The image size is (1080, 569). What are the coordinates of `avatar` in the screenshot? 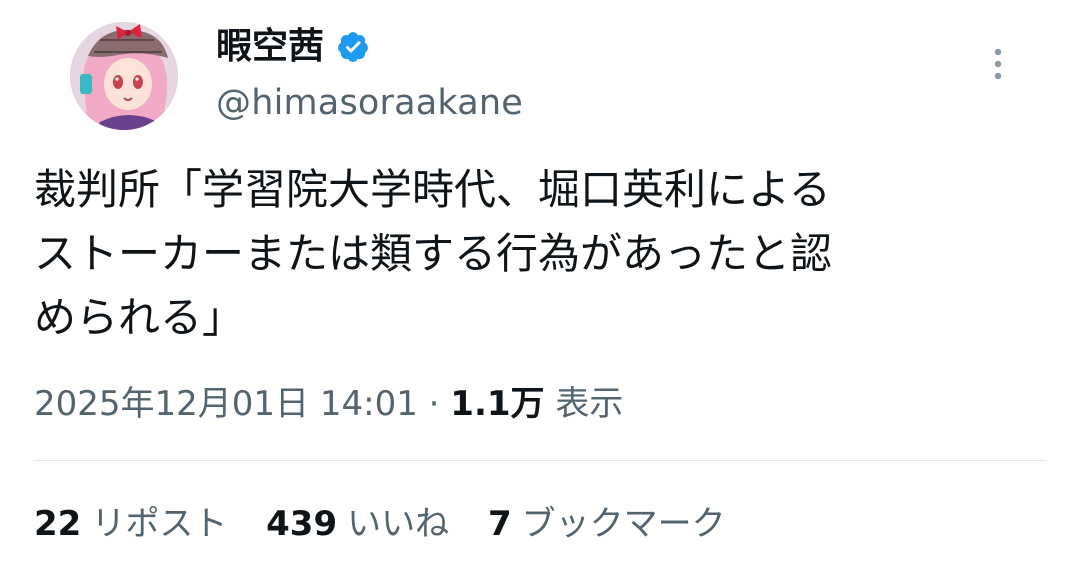 It's located at (124, 76).